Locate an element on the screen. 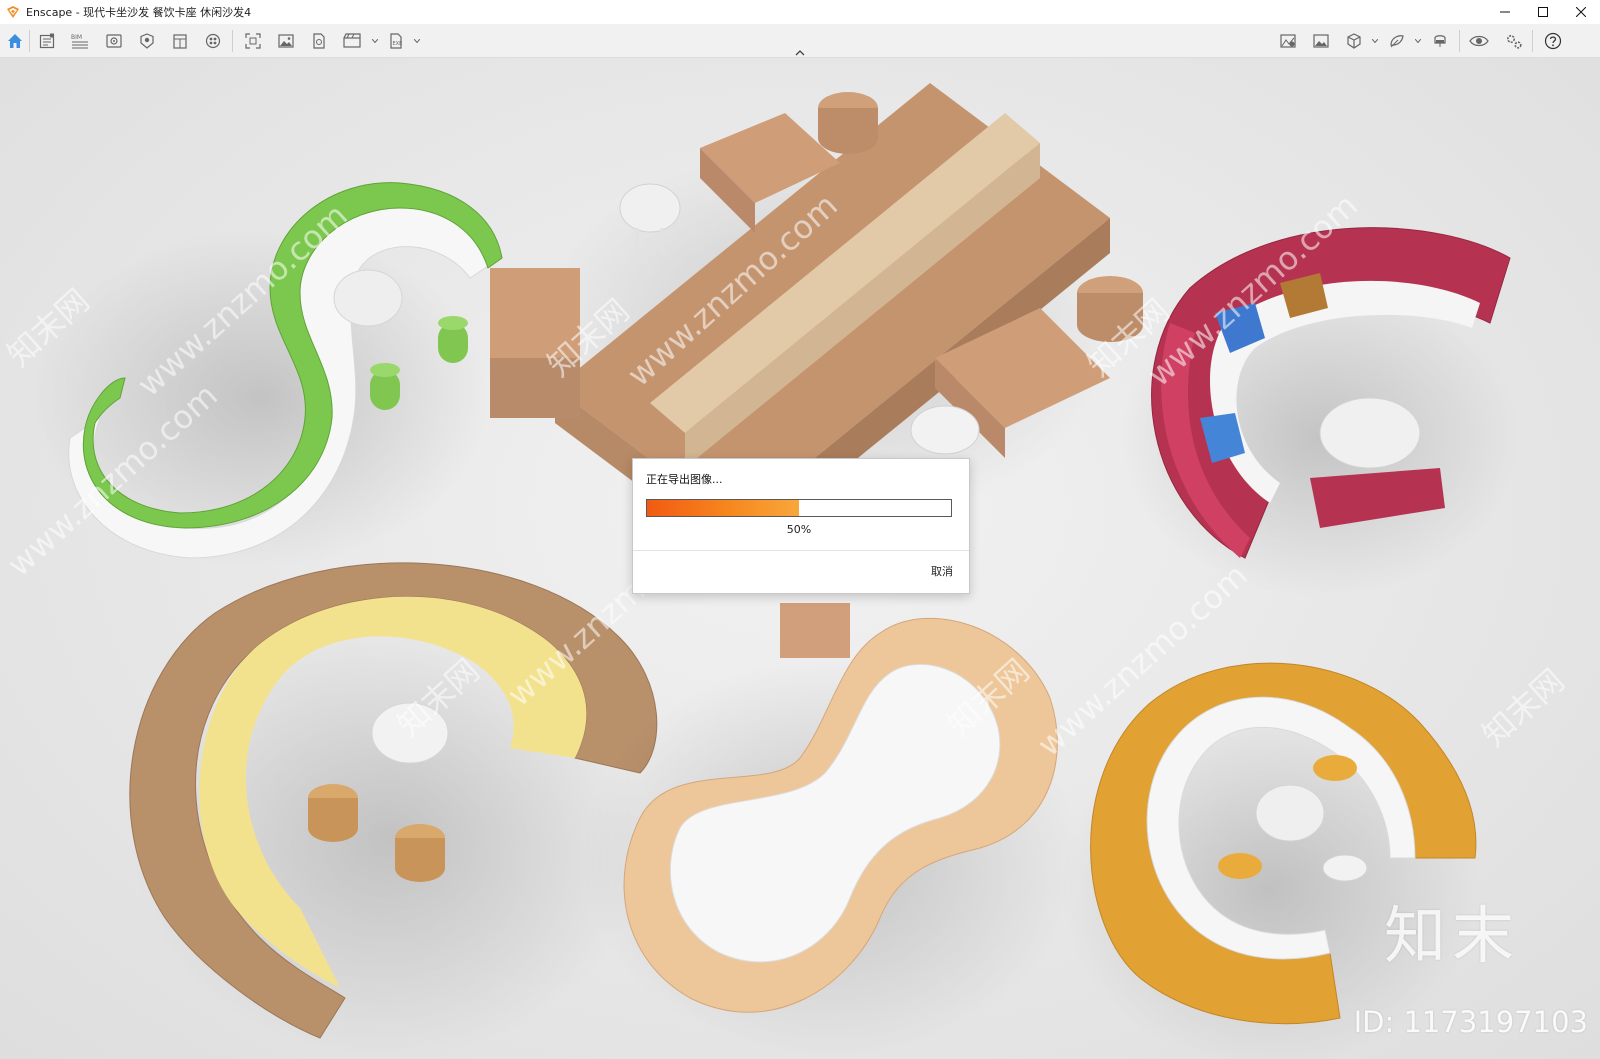 This screenshot has width=1600, height=1059. svg-text: EXE is located at coordinates (398, 44).